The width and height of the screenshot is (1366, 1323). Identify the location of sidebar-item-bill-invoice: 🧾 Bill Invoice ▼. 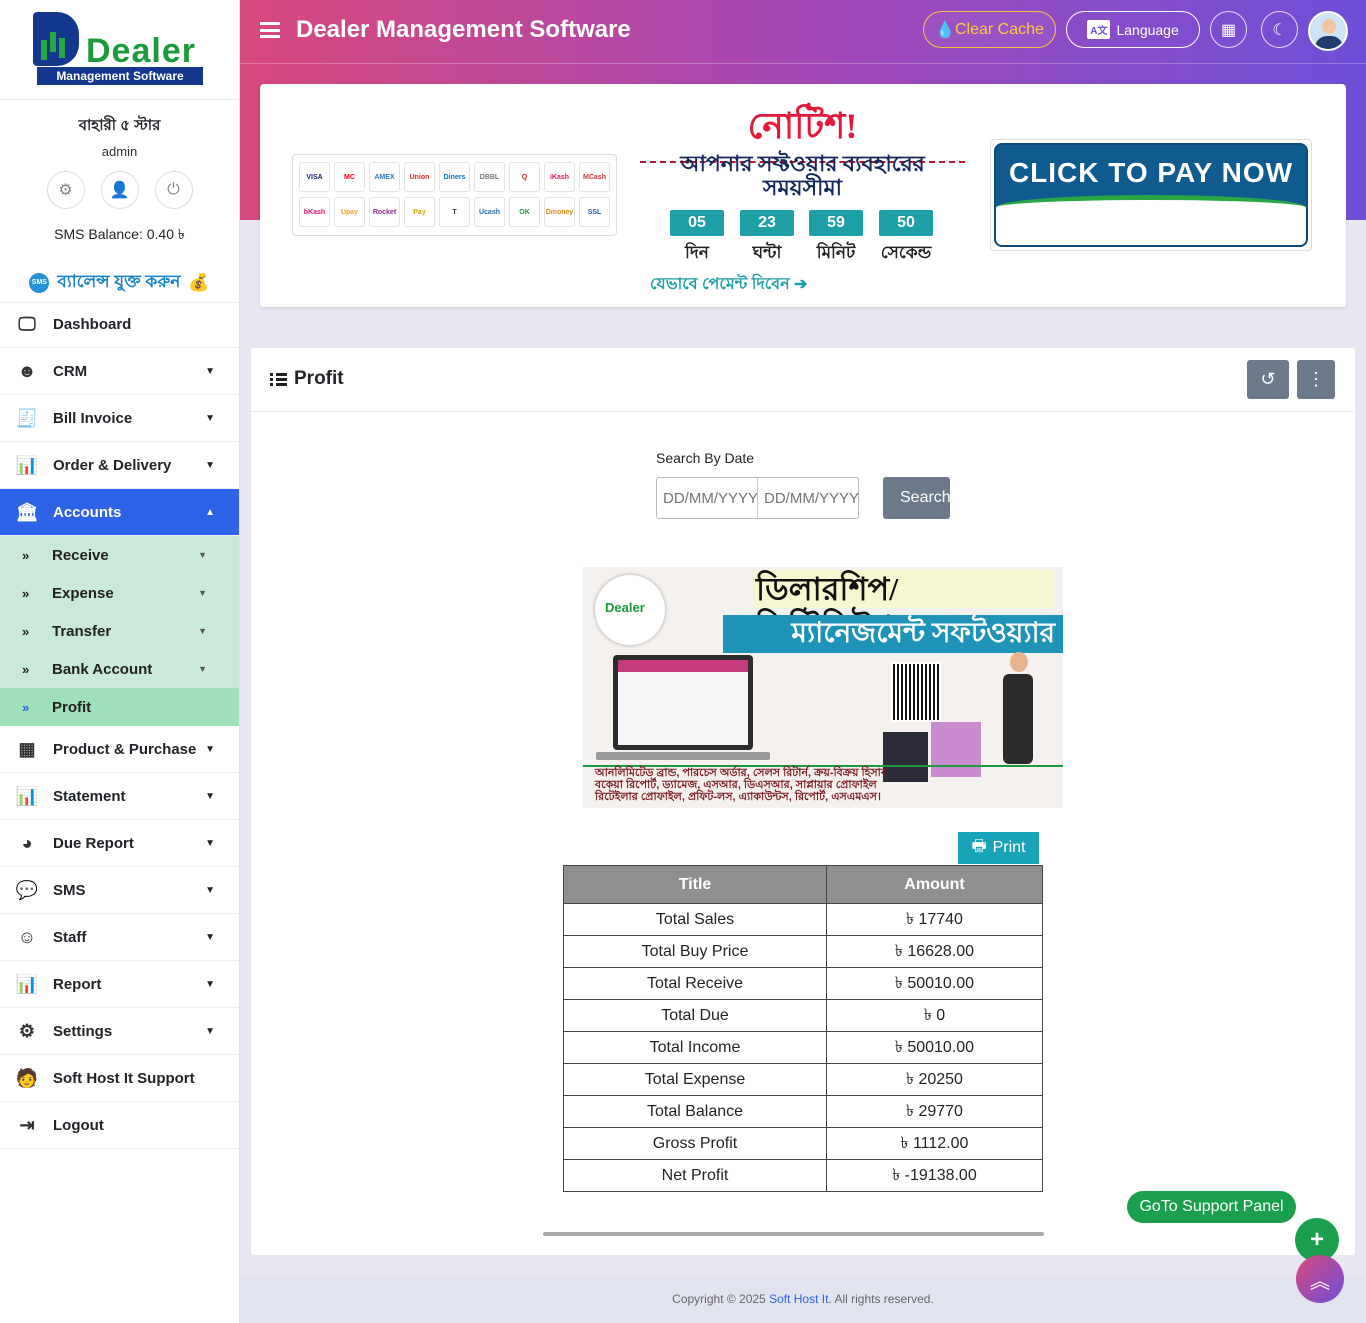
(119, 418).